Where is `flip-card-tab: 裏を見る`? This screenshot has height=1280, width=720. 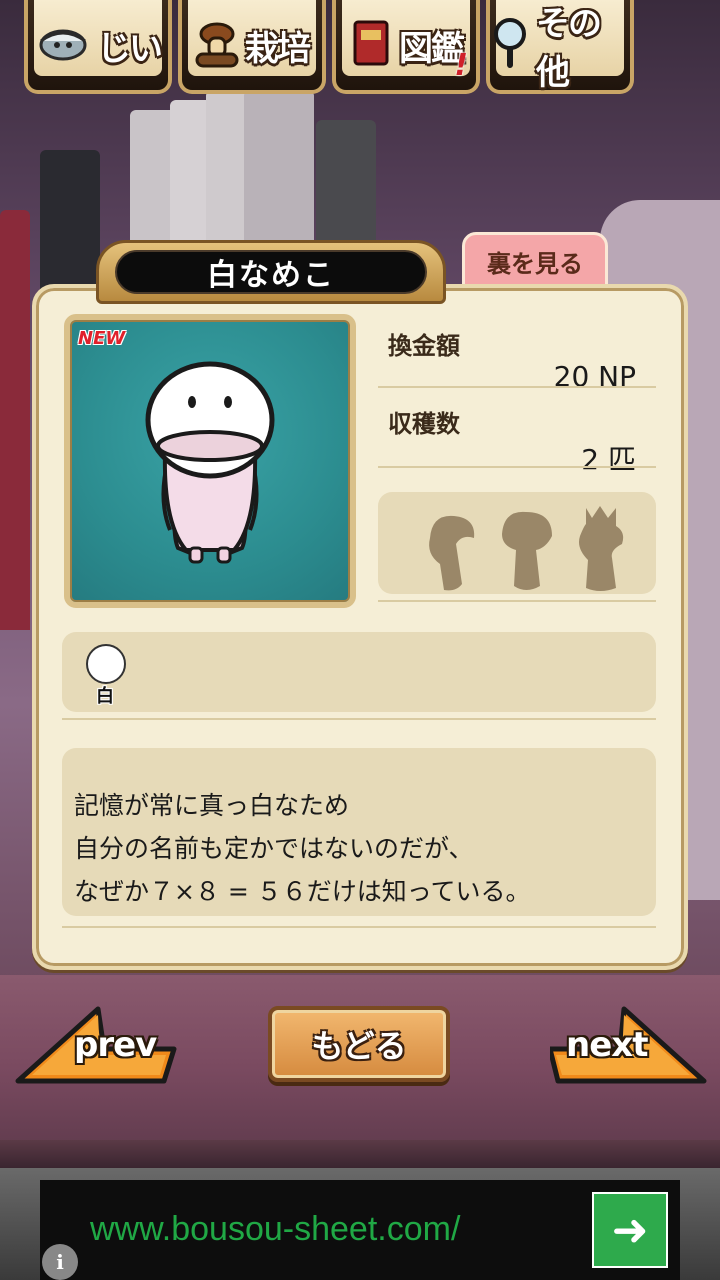 flip-card-tab: 裏を見る is located at coordinates (535, 261).